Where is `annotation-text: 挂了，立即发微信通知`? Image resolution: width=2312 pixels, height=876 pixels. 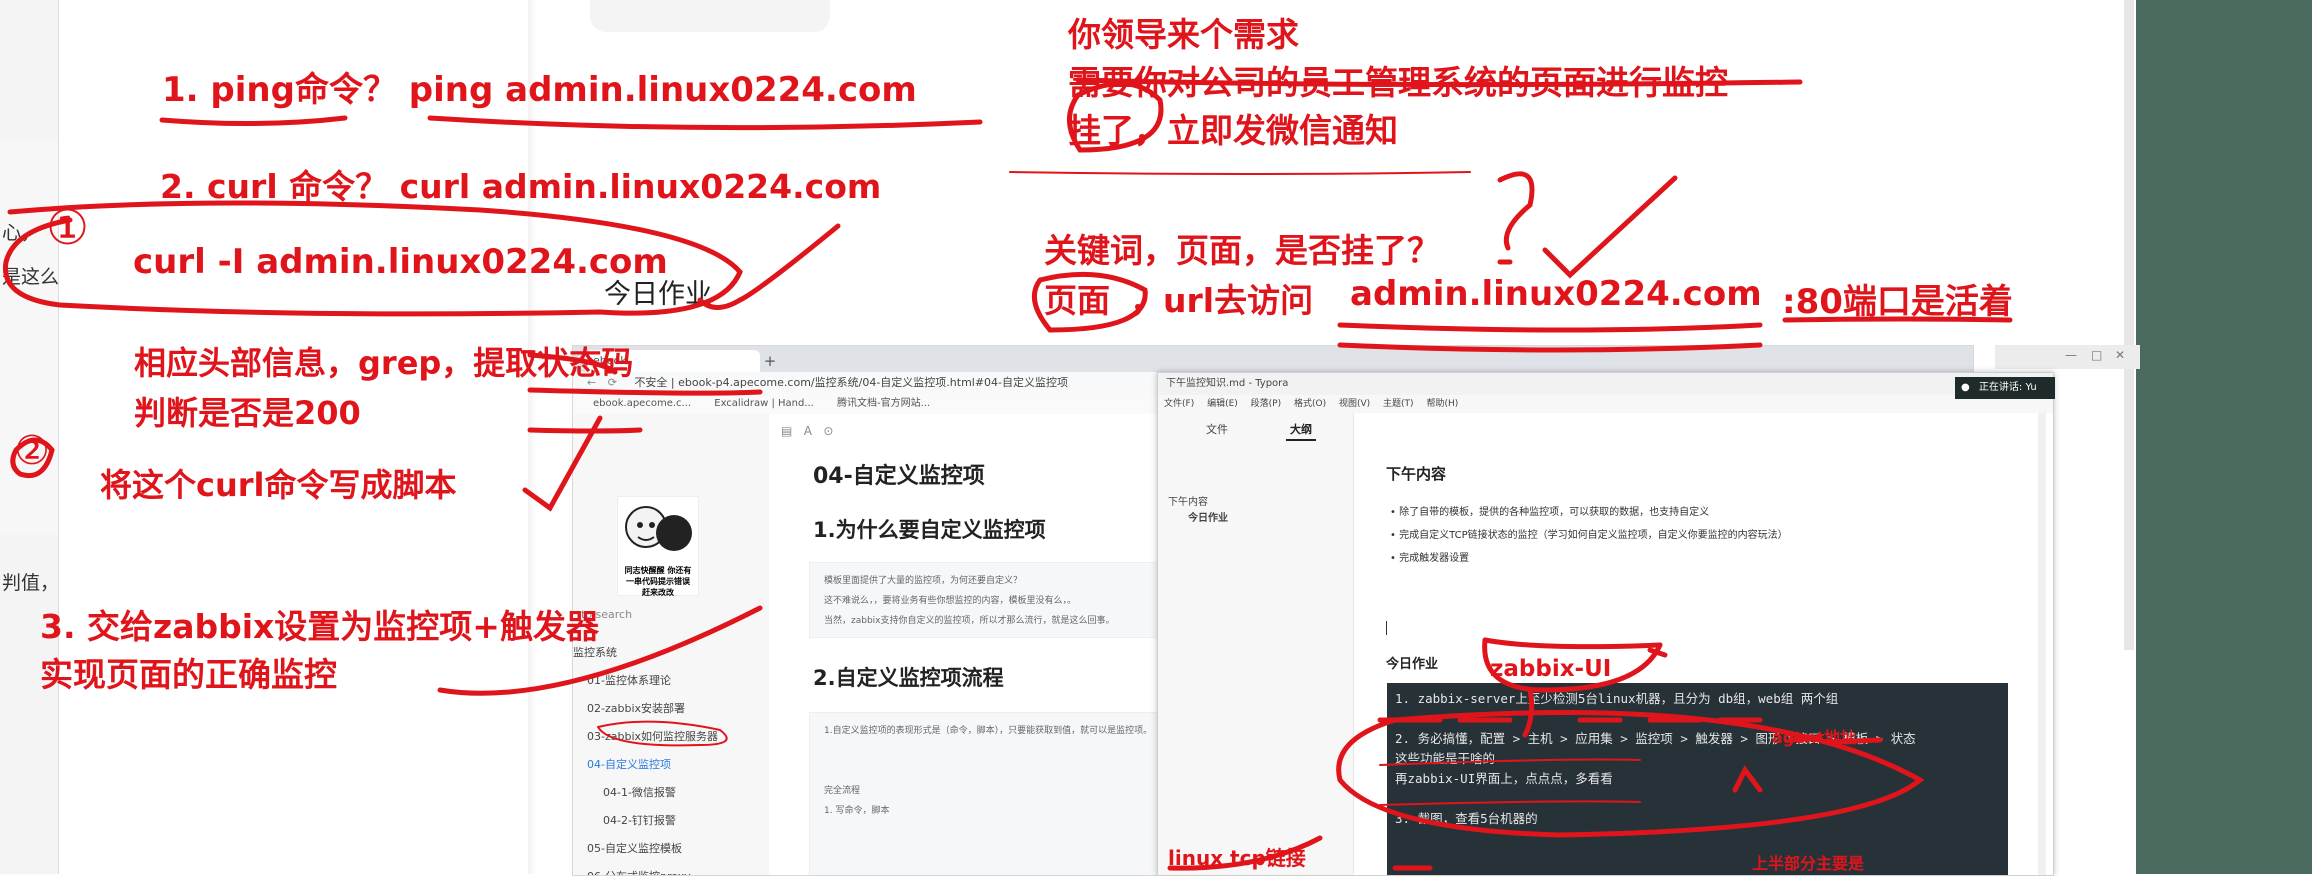
annotation-text: 挂了，立即发微信通知 is located at coordinates (1233, 130).